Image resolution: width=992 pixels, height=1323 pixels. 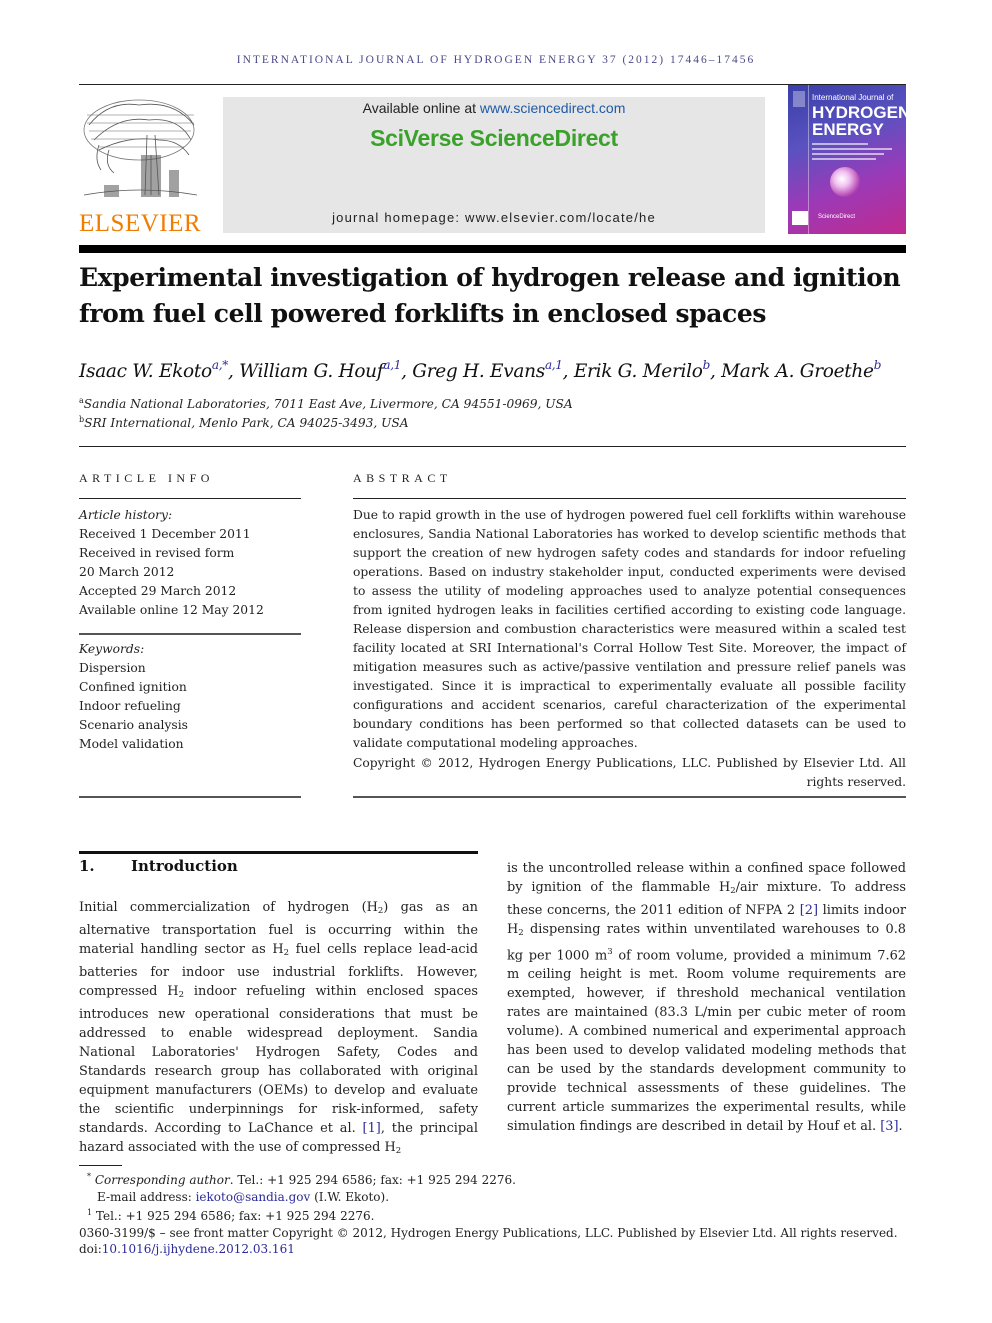 I want to click on abstract-heading: ABSTRACT, so click(x=402, y=478).